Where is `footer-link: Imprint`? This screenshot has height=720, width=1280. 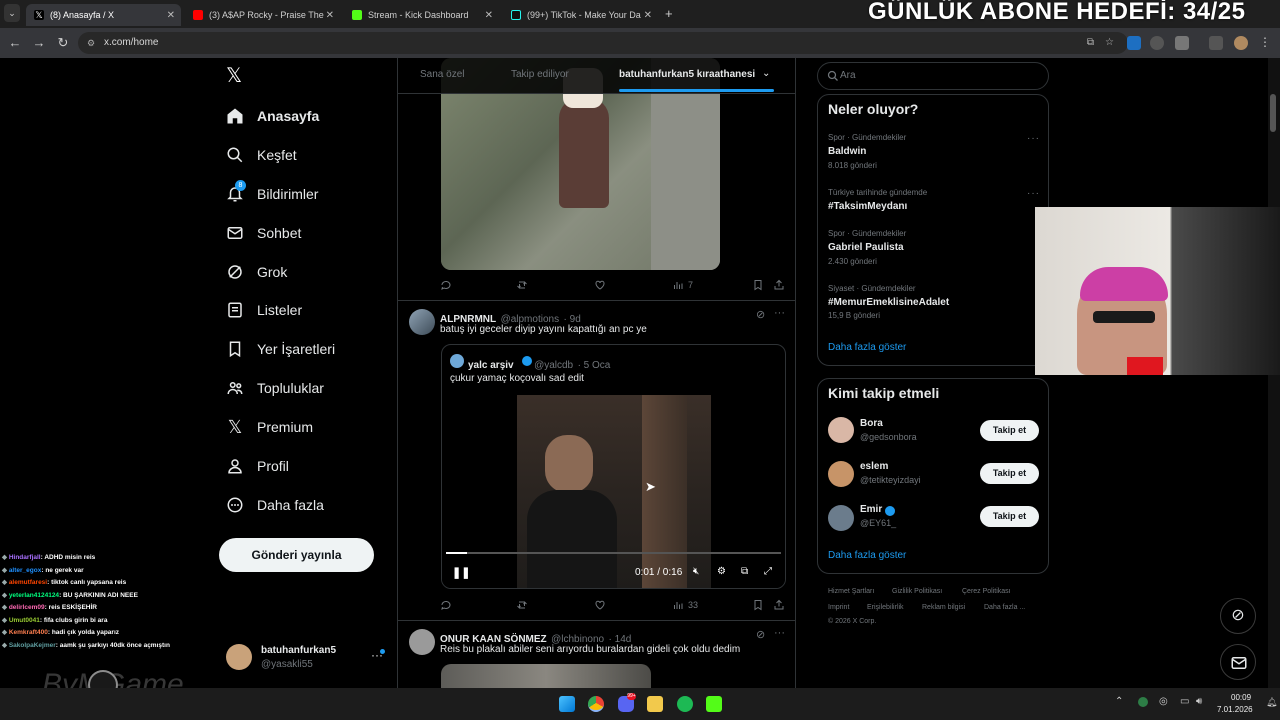
footer-link: Imprint is located at coordinates (838, 607).